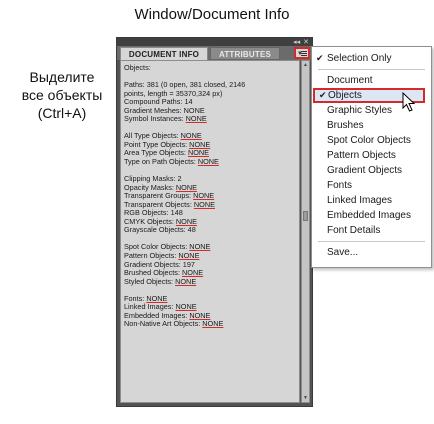 The height and width of the screenshot is (424, 434). Describe the element at coordinates (345, 95) in the screenshot. I see `menu-item-label: Objects` at that location.